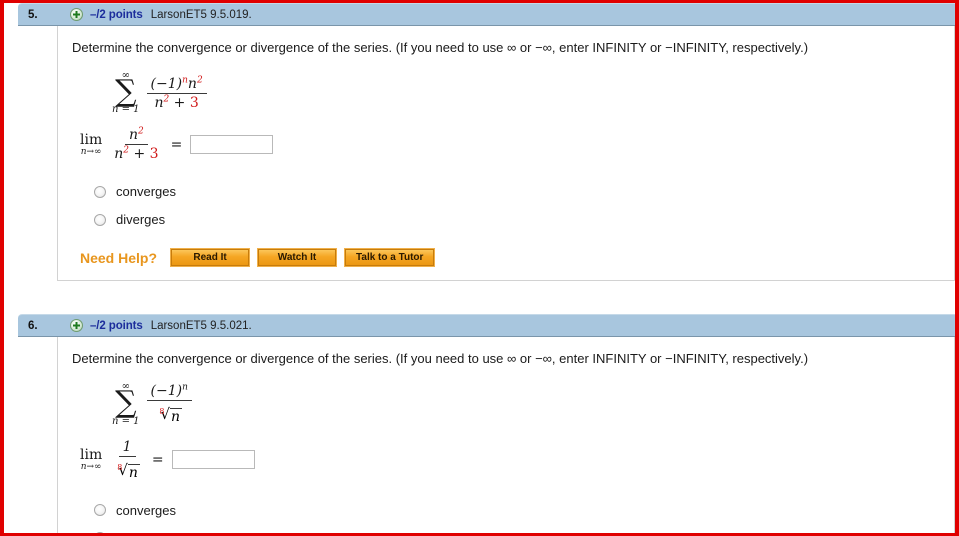 This screenshot has height=536, width=959. What do you see at coordinates (119, 257) in the screenshot?
I see `need-help-label: Need Help?` at bounding box center [119, 257].